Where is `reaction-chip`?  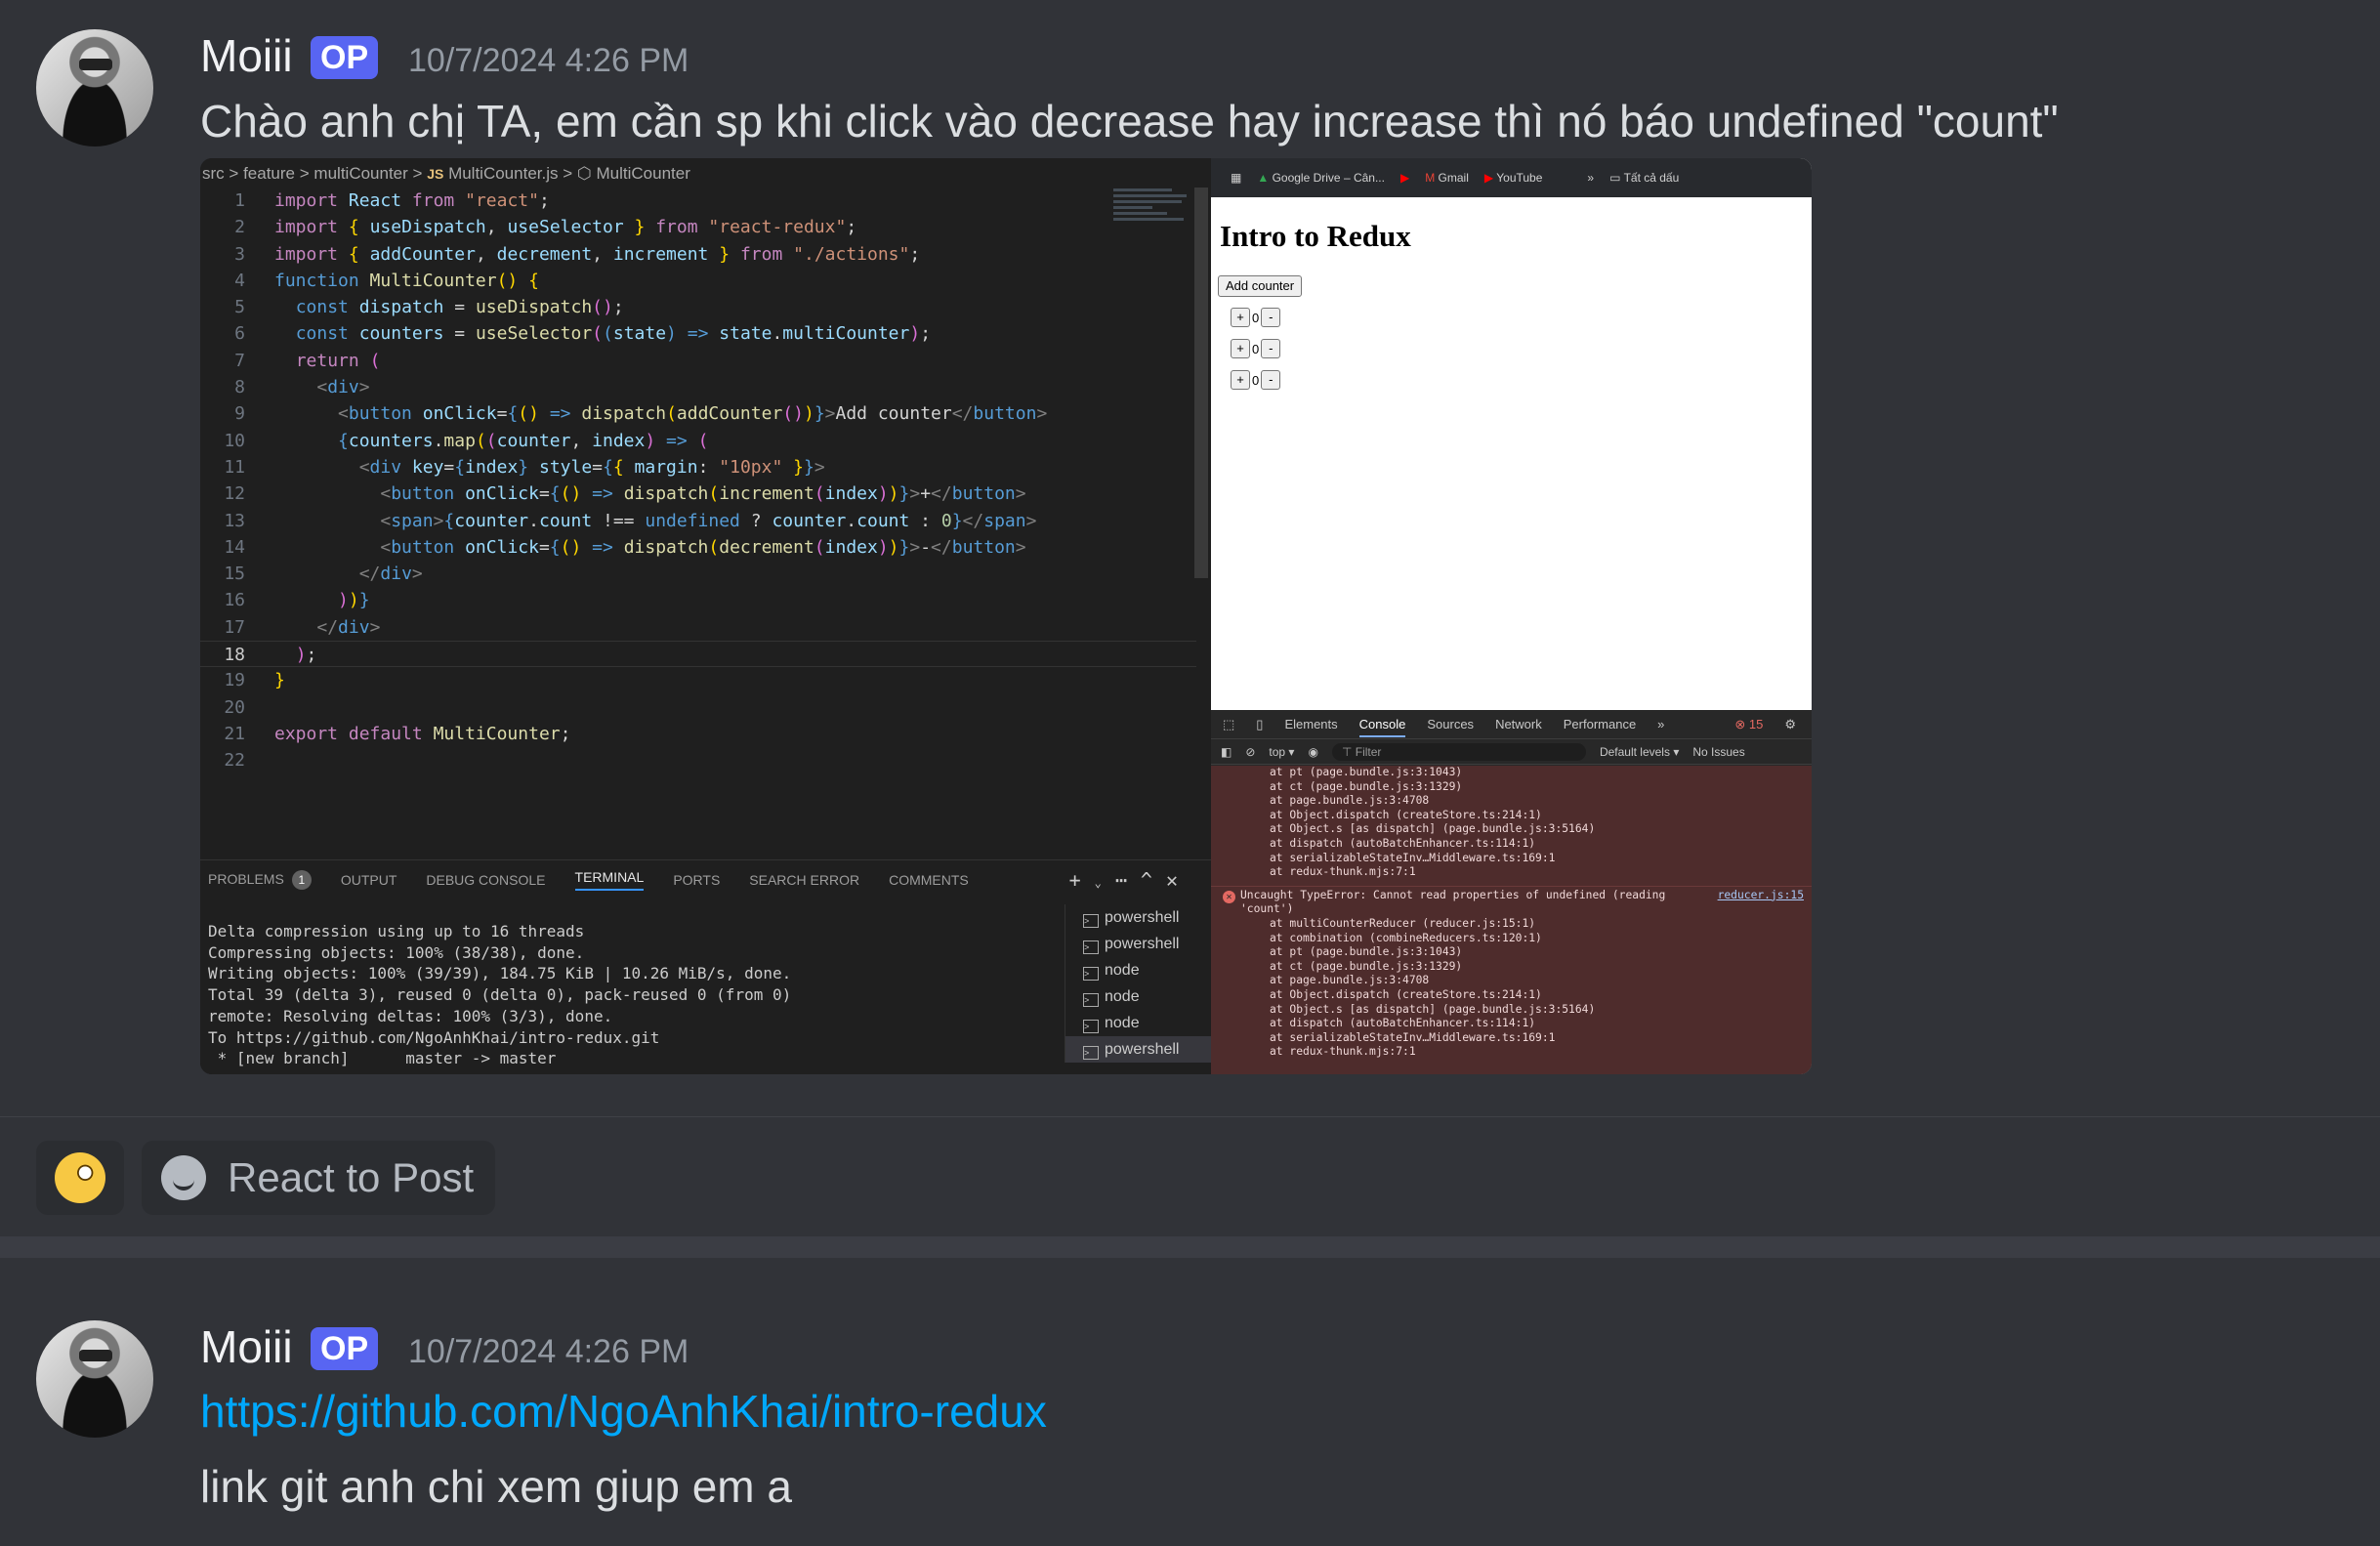 reaction-chip is located at coordinates (80, 1178).